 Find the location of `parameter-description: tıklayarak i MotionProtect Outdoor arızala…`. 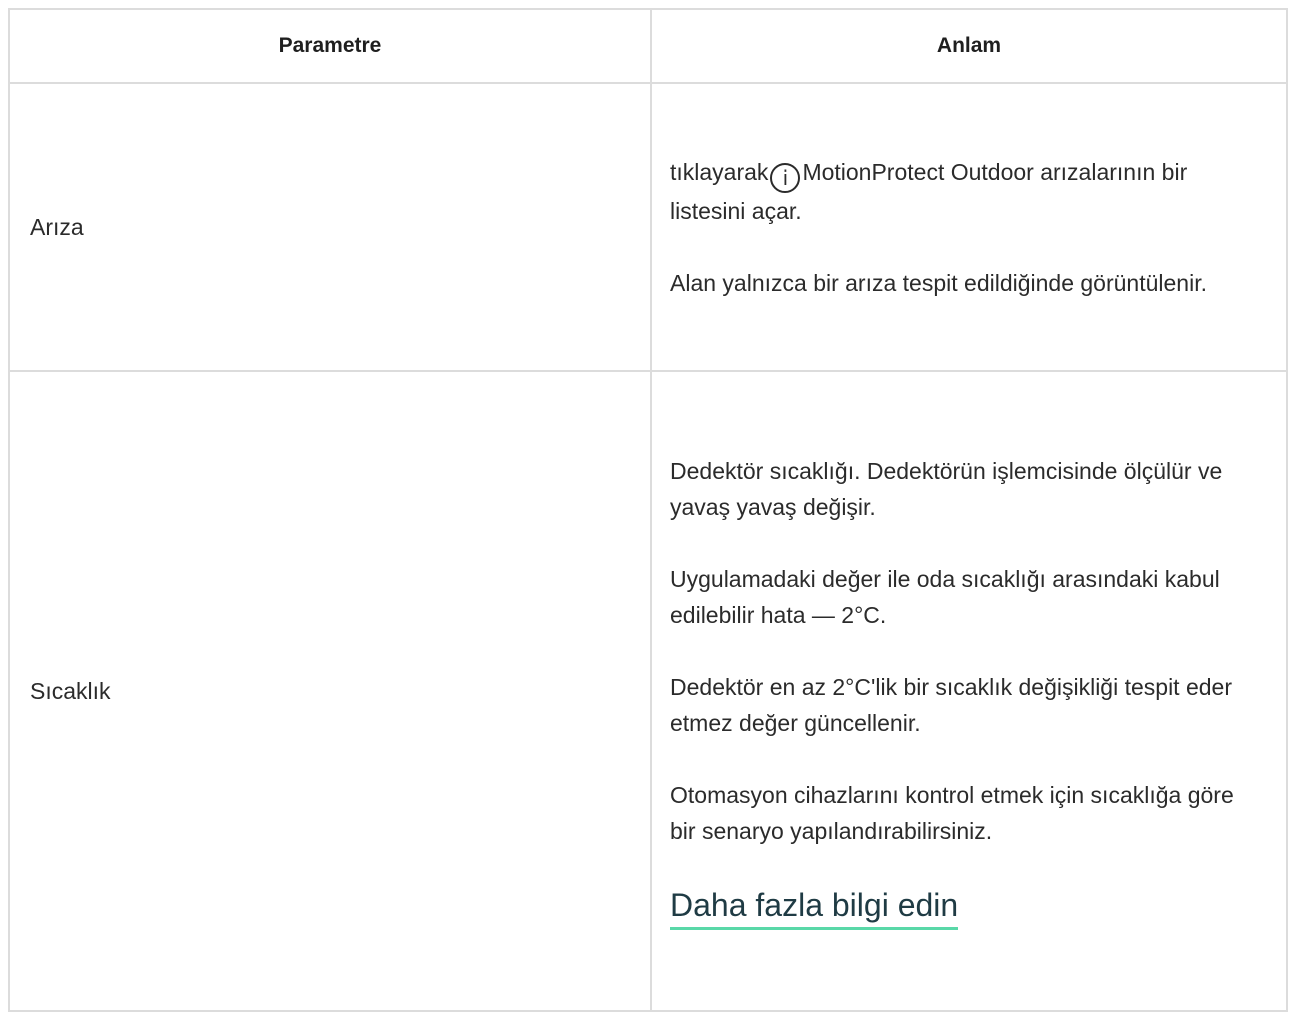

parameter-description: tıklayarak i MotionProtect Outdoor arızala… is located at coordinates (969, 227).